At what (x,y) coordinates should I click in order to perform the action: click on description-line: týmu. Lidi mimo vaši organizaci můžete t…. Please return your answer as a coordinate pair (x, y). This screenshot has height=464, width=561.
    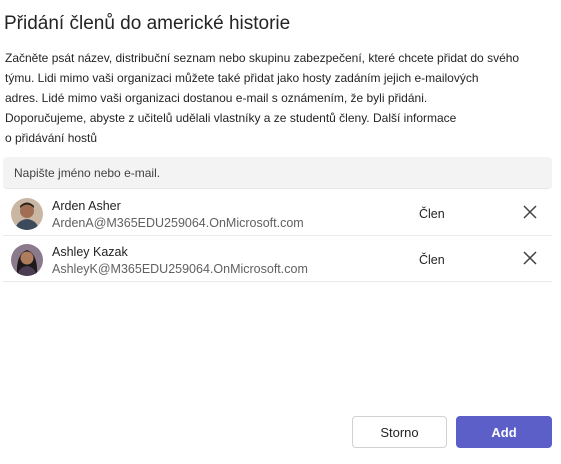
    Looking at the image, I should click on (242, 78).